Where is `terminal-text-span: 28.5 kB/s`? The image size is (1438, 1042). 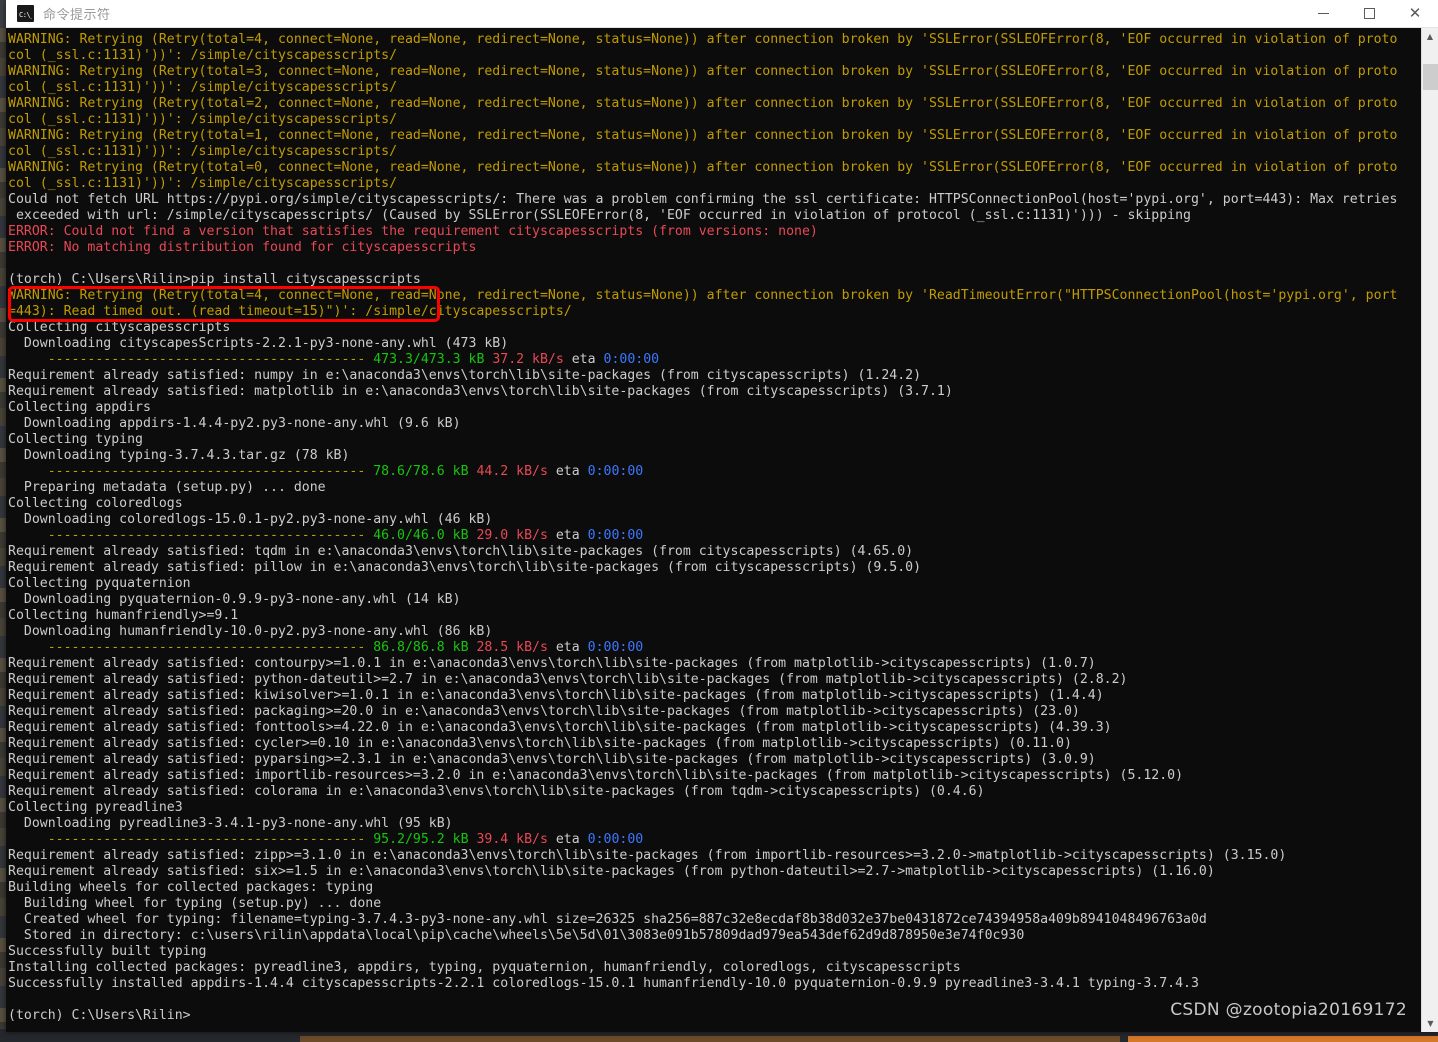 terminal-text-span: 28.5 kB/s is located at coordinates (516, 647).